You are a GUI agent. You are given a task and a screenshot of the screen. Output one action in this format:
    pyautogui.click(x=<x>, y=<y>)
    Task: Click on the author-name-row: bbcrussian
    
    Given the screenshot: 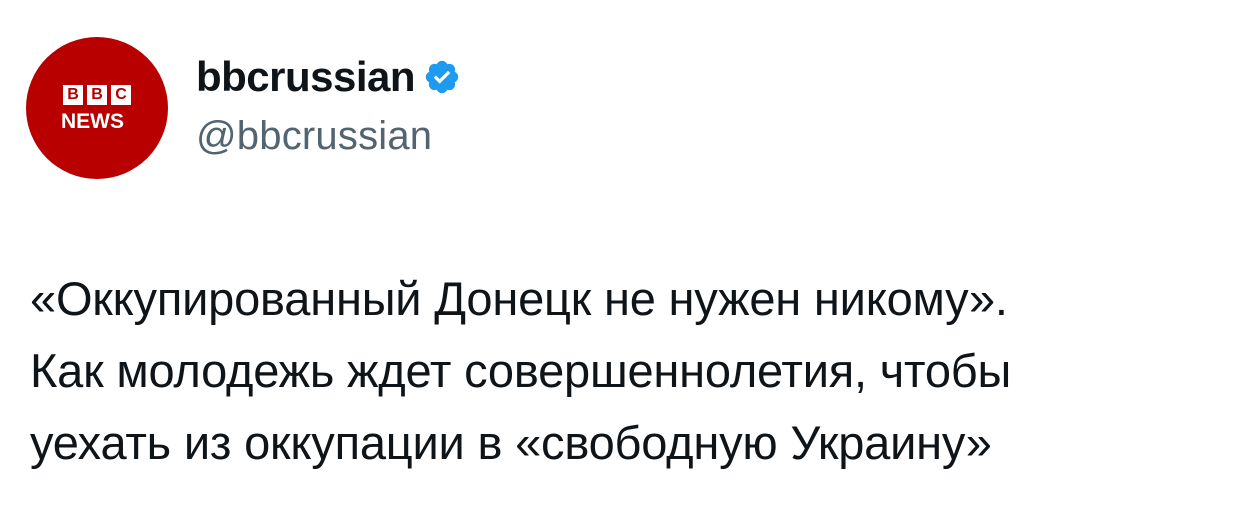 What is the action you would take?
    pyautogui.click(x=328, y=77)
    